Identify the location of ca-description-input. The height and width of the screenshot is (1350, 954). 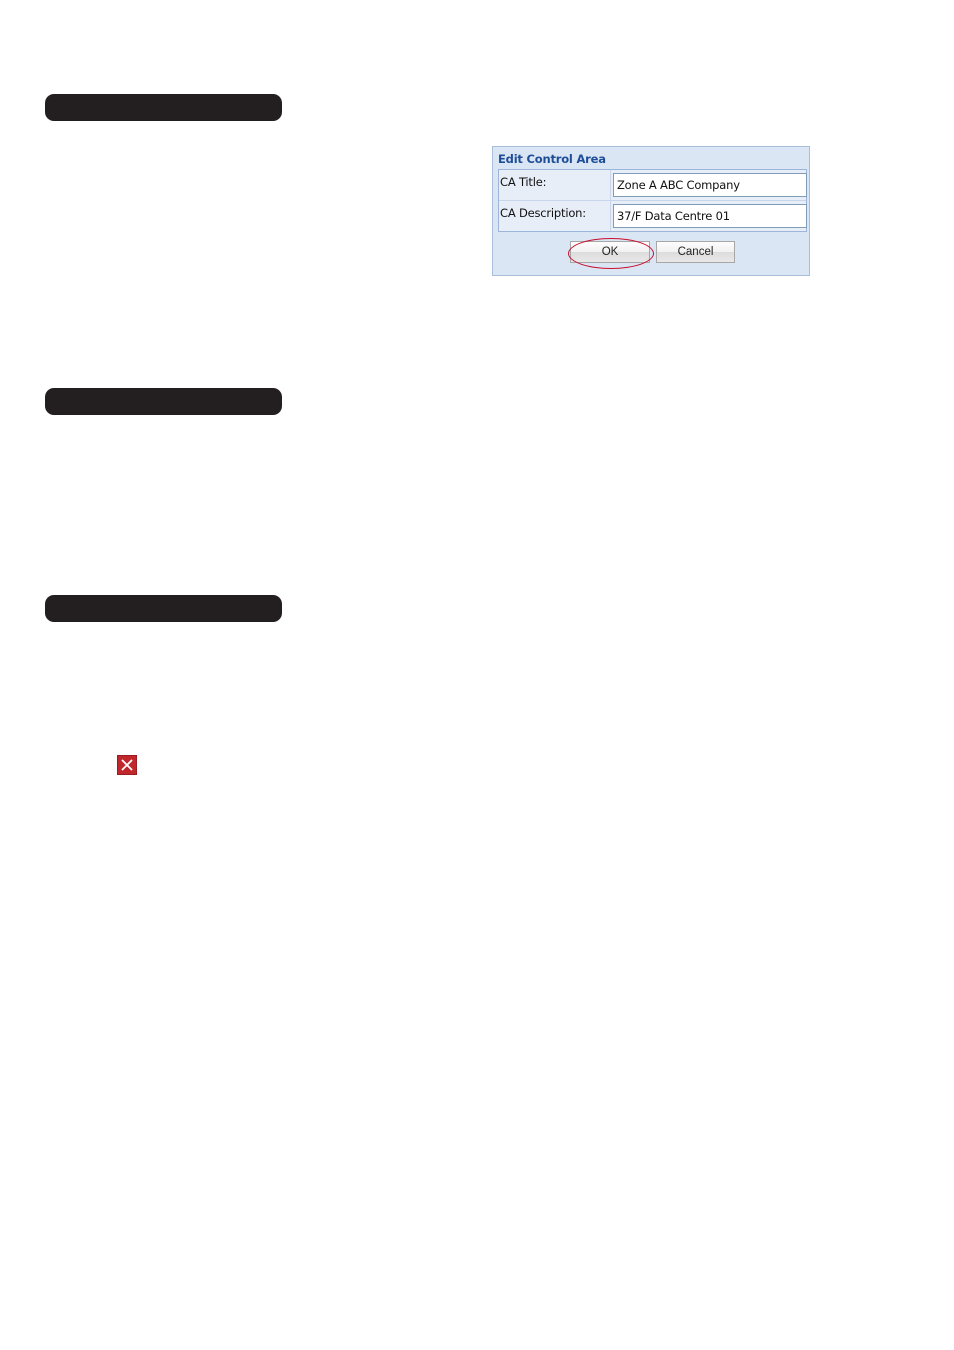
(710, 216).